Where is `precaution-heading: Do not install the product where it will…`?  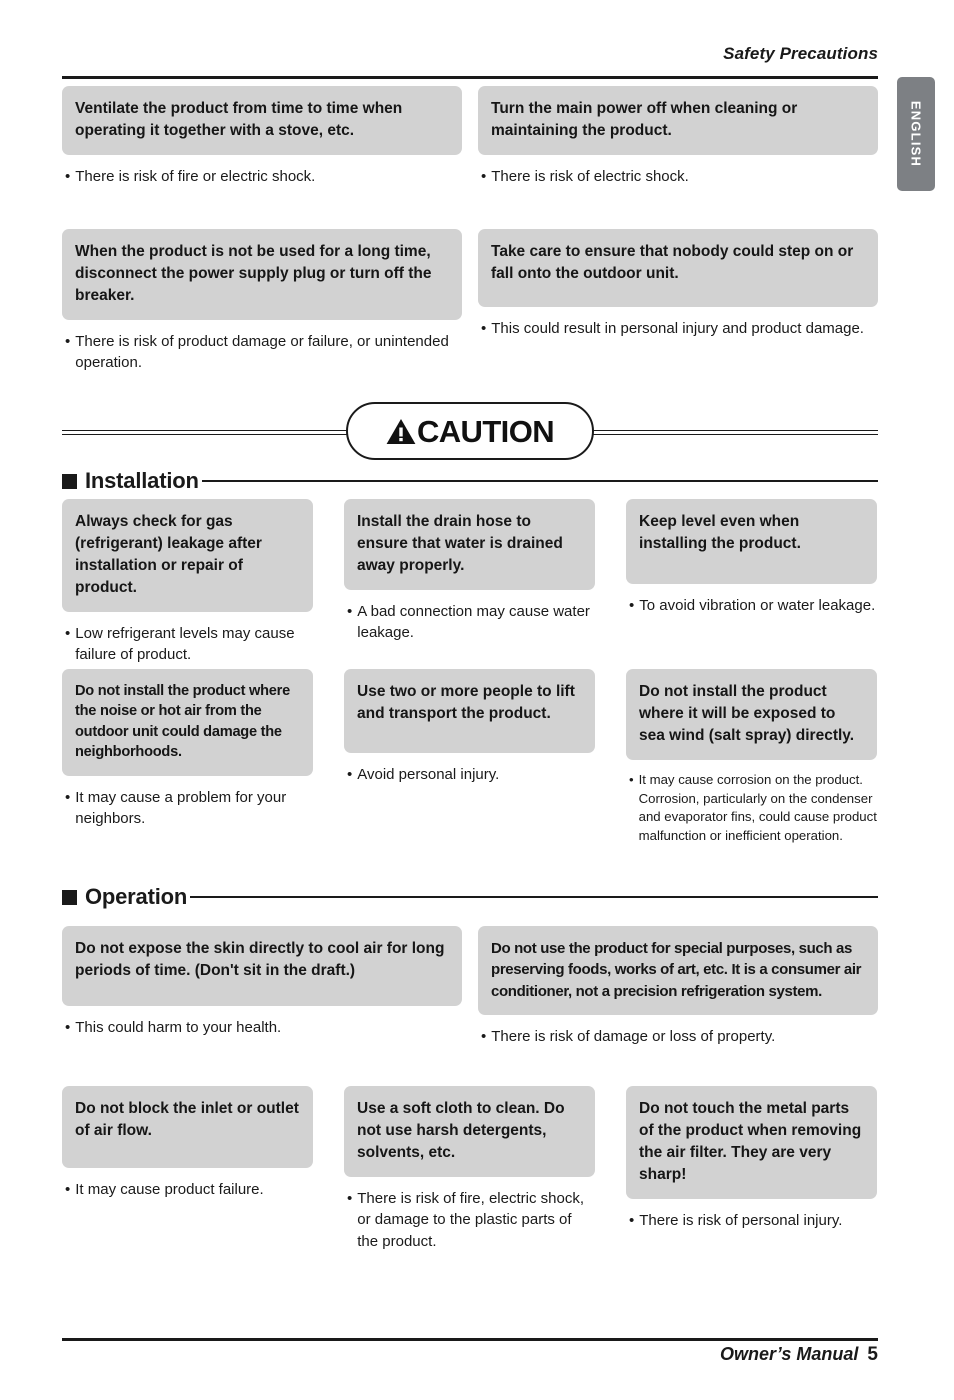 precaution-heading: Do not install the product where it will… is located at coordinates (751, 714).